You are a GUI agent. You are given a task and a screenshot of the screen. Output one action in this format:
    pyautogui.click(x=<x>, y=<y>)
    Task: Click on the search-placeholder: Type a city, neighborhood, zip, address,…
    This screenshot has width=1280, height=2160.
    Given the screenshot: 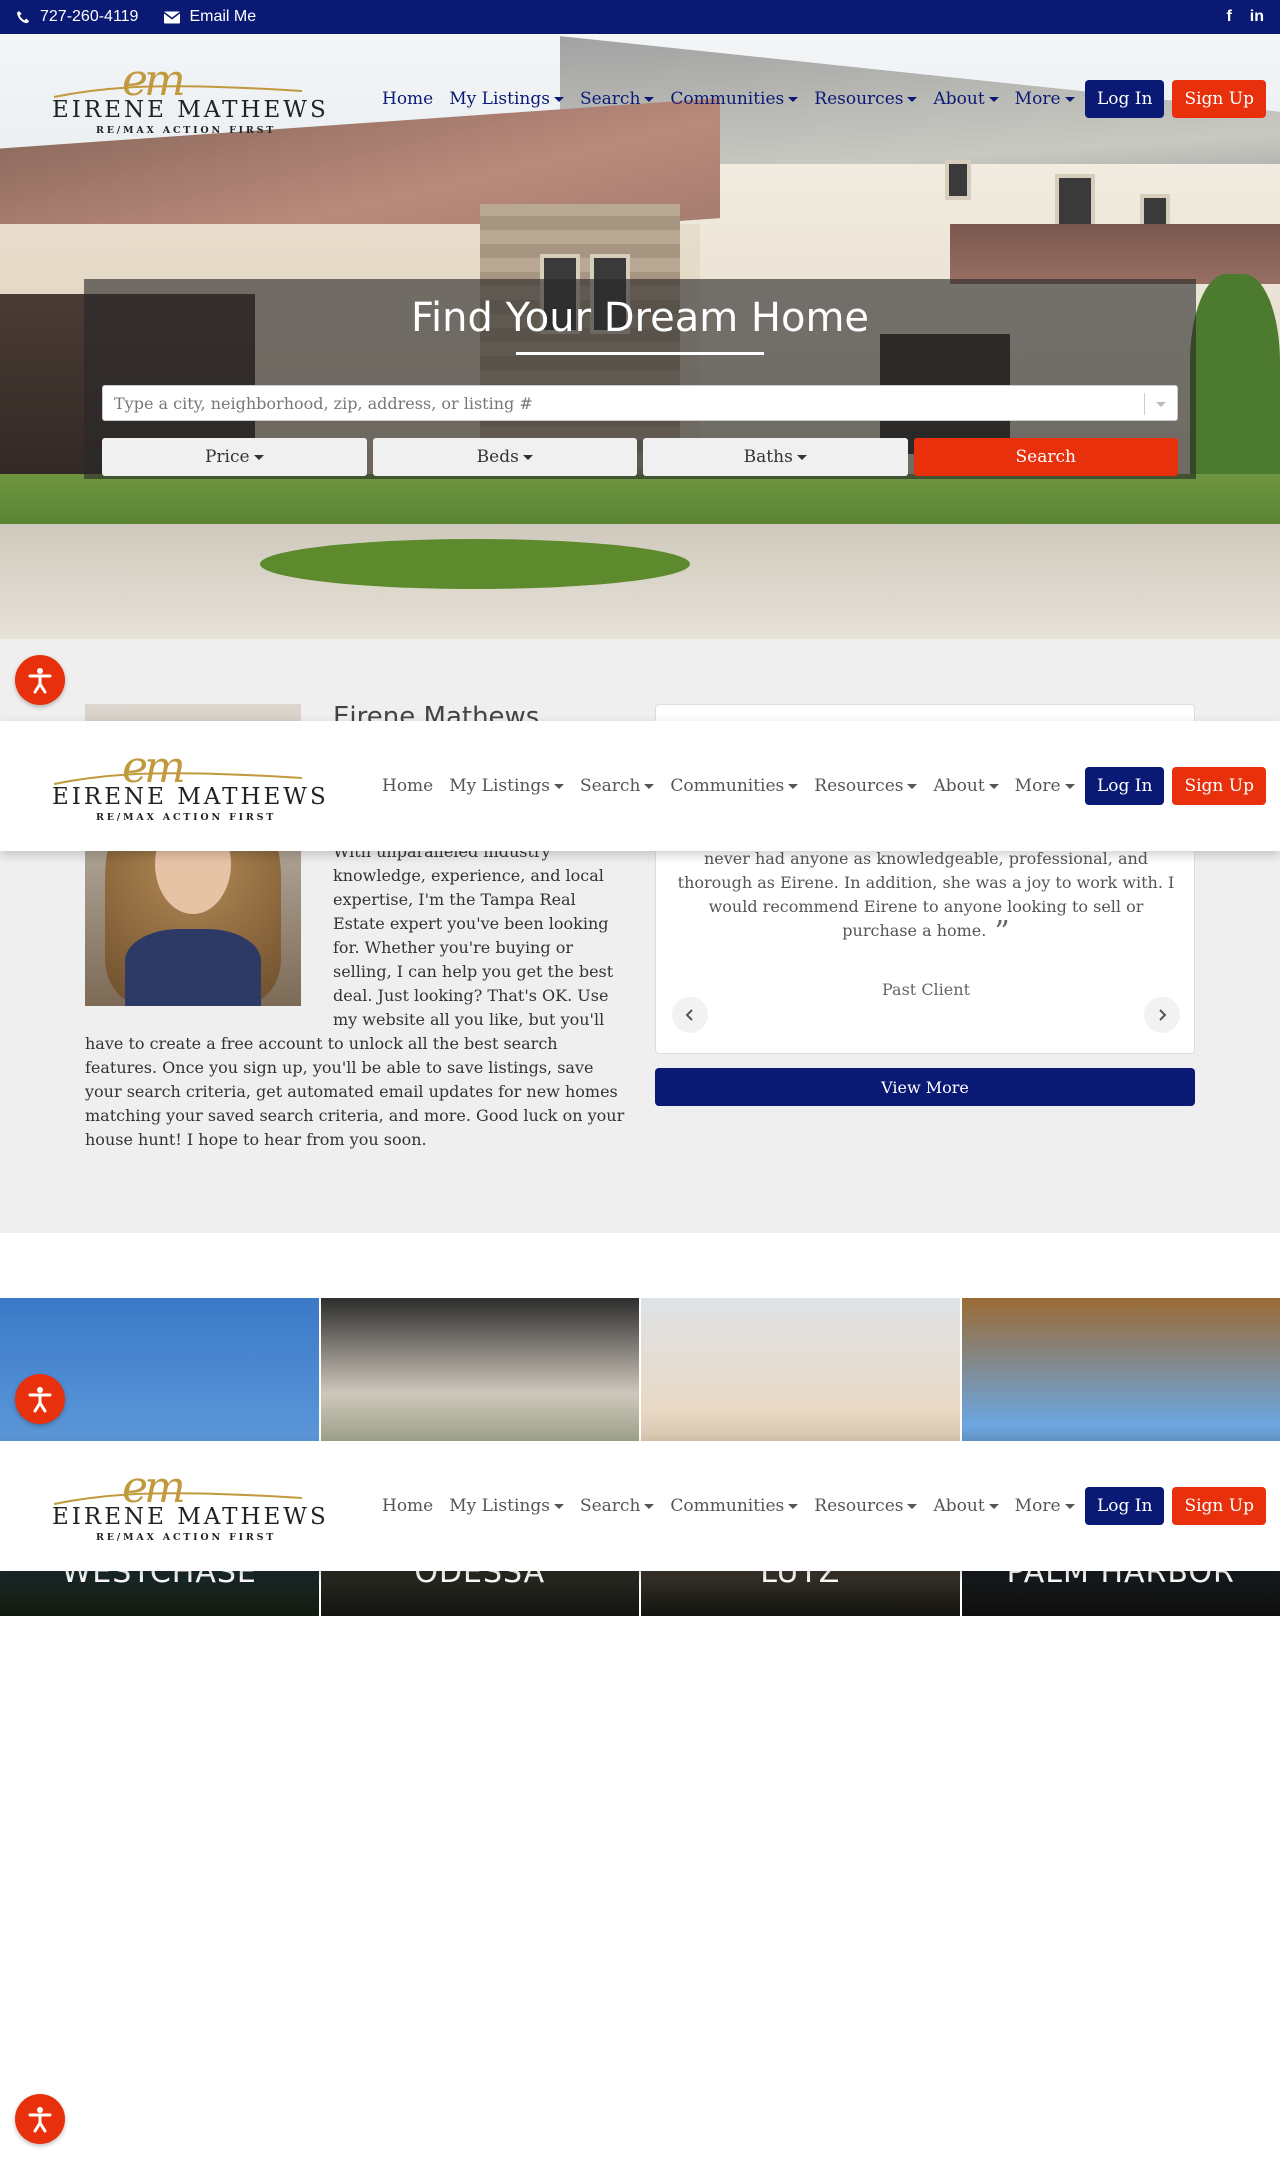 What is the action you would take?
    pyautogui.click(x=323, y=403)
    